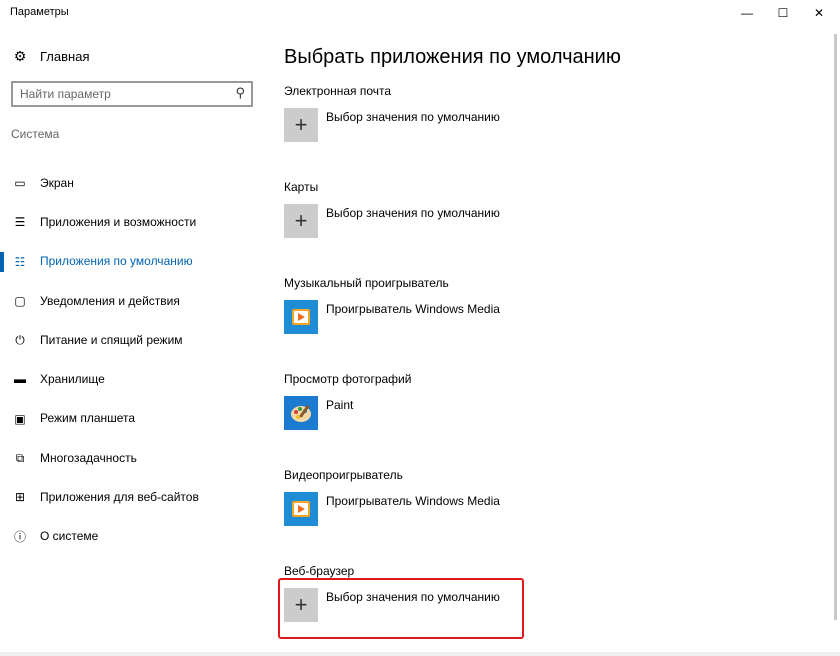 Image resolution: width=840 pixels, height=656 pixels. What do you see at coordinates (132, 378) in the screenshot?
I see `sidebar-item: ▬ Хранилище` at bounding box center [132, 378].